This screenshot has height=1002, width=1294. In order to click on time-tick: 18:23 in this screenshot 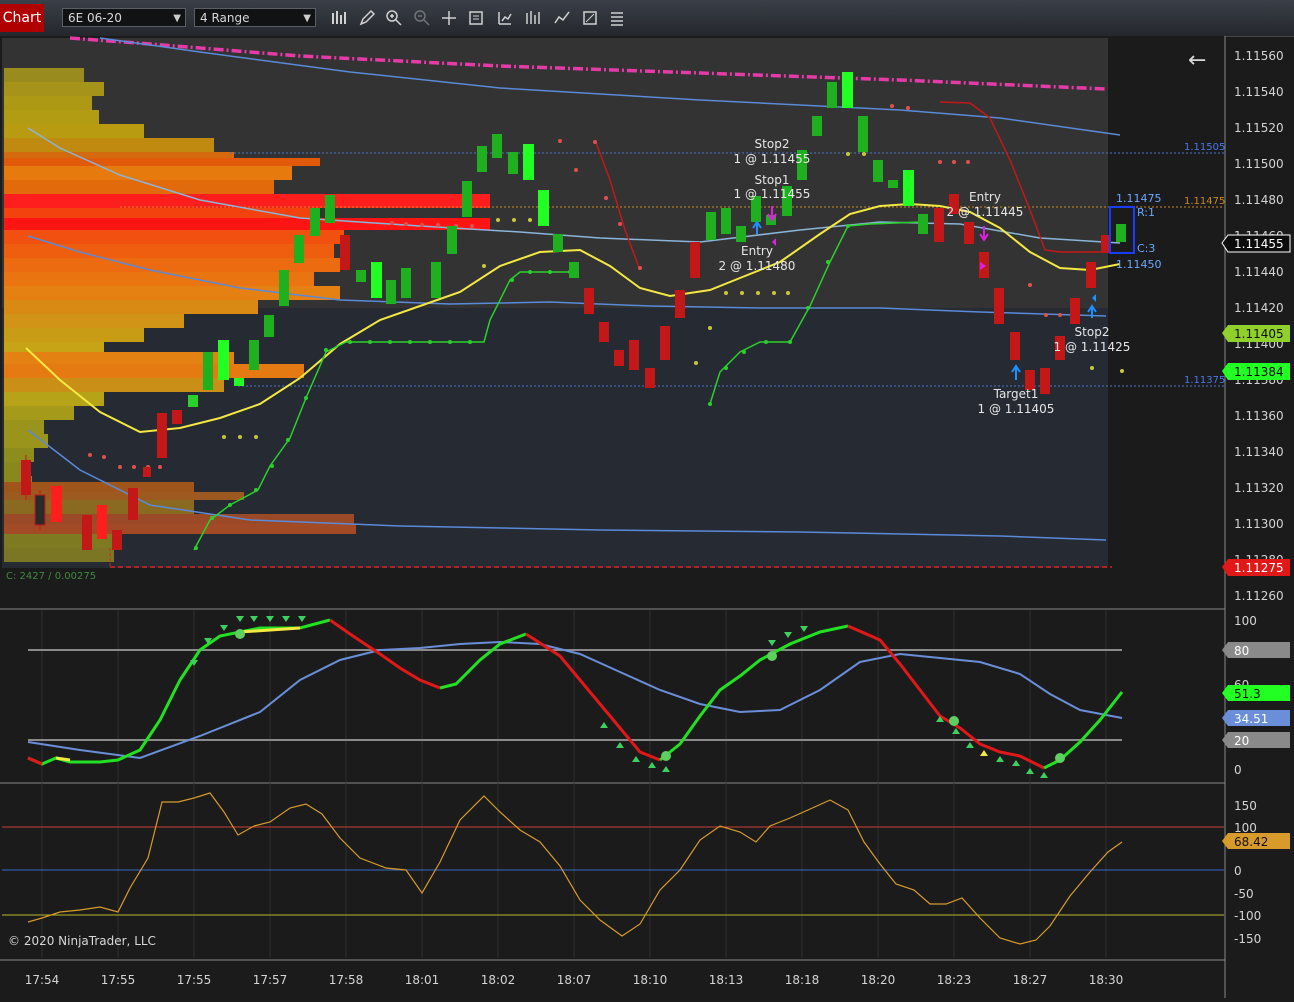, I will do `click(954, 980)`.